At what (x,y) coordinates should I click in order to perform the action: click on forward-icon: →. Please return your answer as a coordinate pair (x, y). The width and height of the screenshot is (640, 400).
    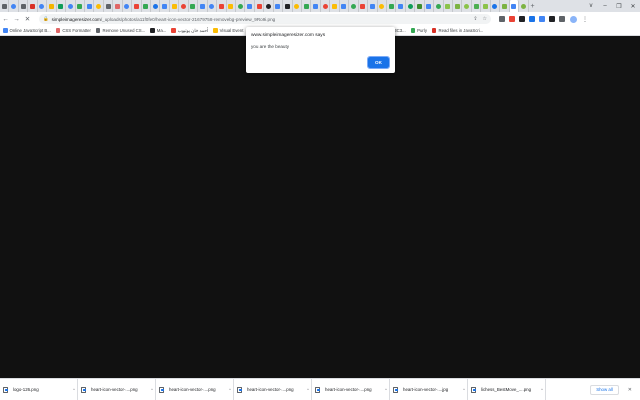
    Looking at the image, I should click on (16, 19).